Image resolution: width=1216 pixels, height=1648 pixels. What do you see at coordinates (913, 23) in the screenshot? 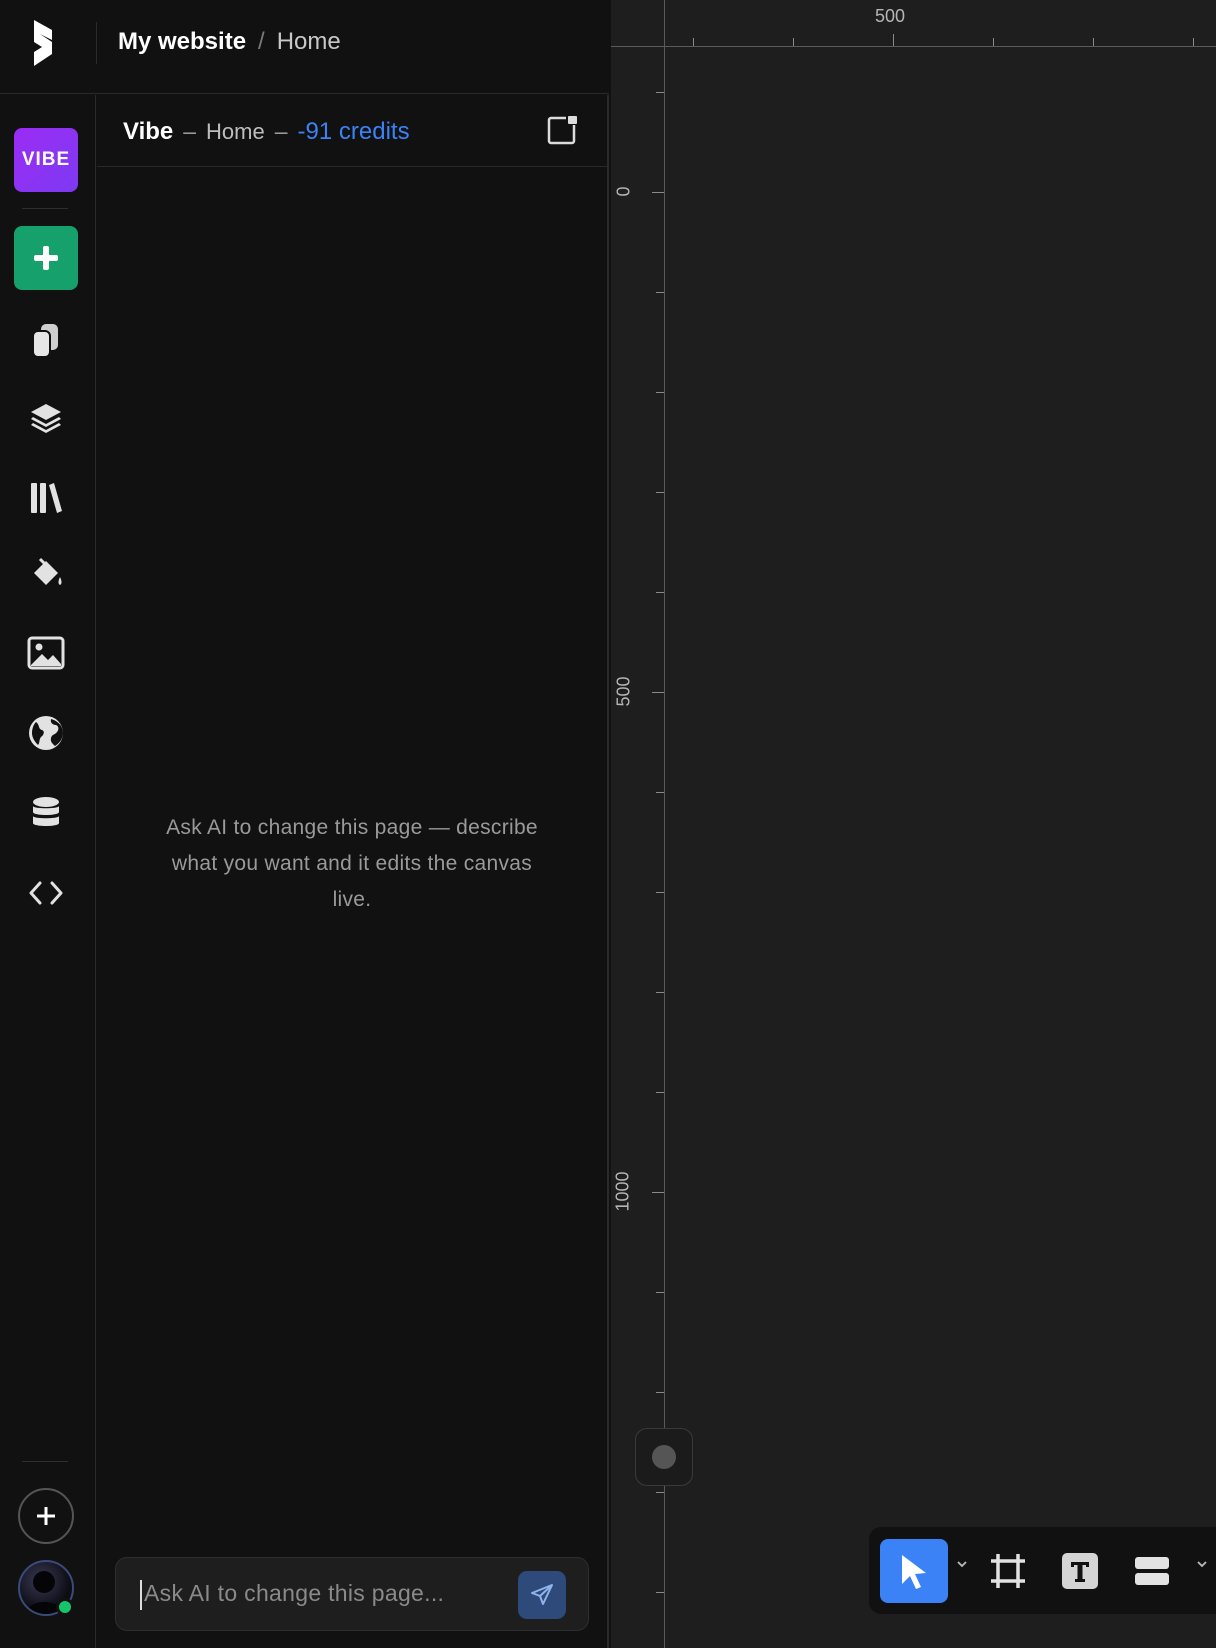
I see `horizontal-ruler: 500` at bounding box center [913, 23].